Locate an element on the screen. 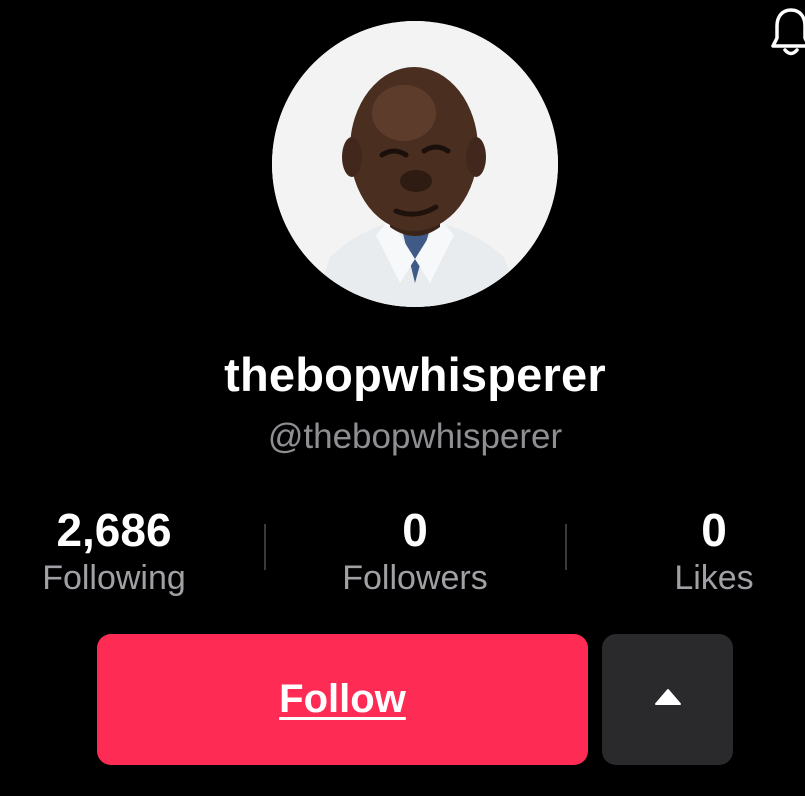 This screenshot has height=796, width=805. following-label: Following is located at coordinates (114, 578).